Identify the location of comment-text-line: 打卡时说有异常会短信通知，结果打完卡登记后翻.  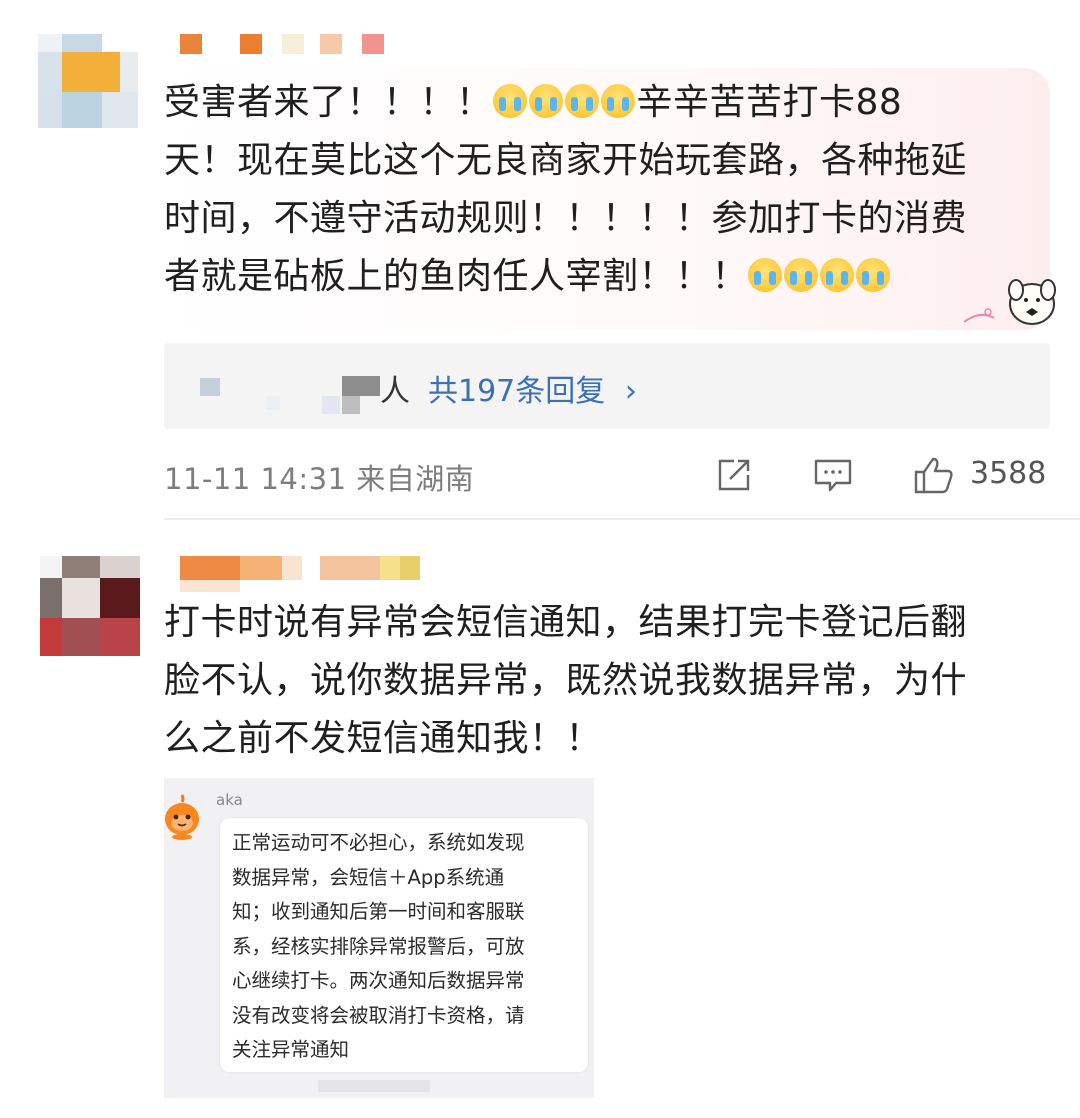
(566, 622).